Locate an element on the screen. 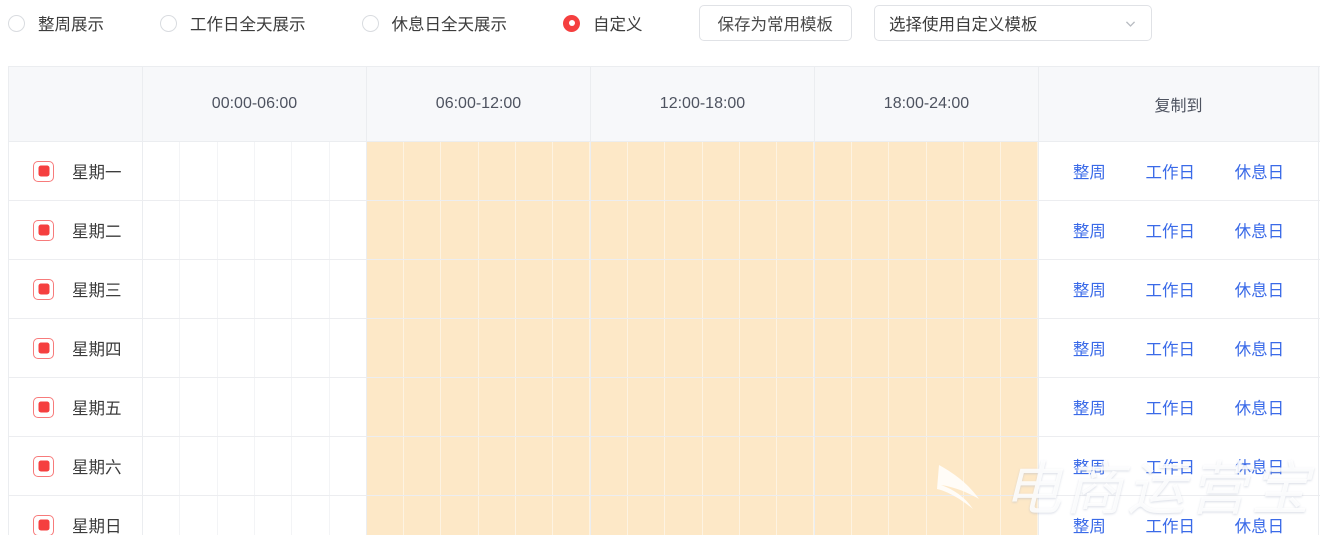  radio-option-custom: 自定义 is located at coordinates (603, 23).